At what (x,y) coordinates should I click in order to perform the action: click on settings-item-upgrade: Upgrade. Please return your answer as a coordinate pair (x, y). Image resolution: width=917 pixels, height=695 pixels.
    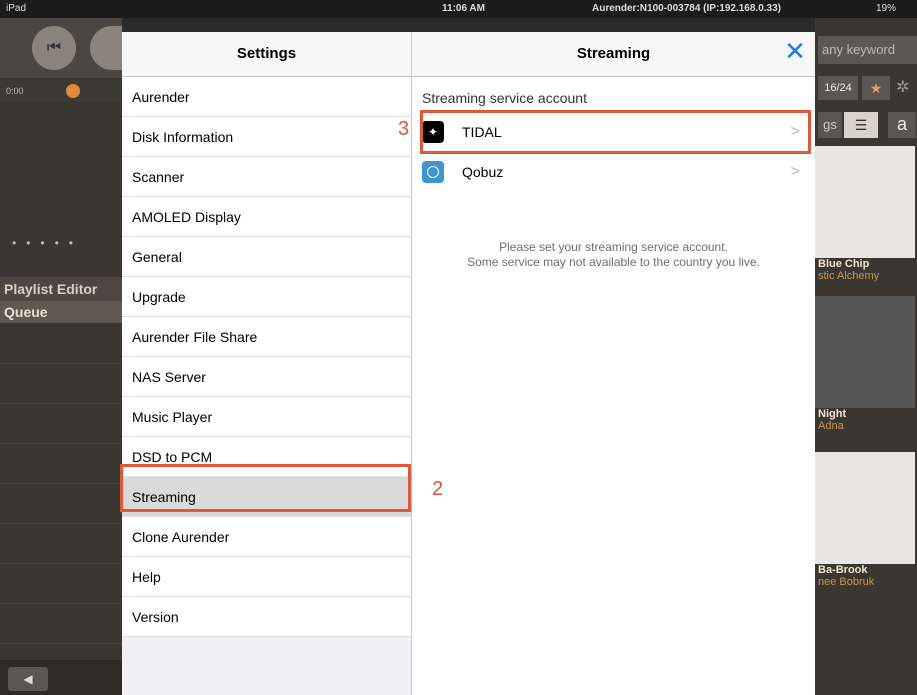
    Looking at the image, I should click on (266, 297).